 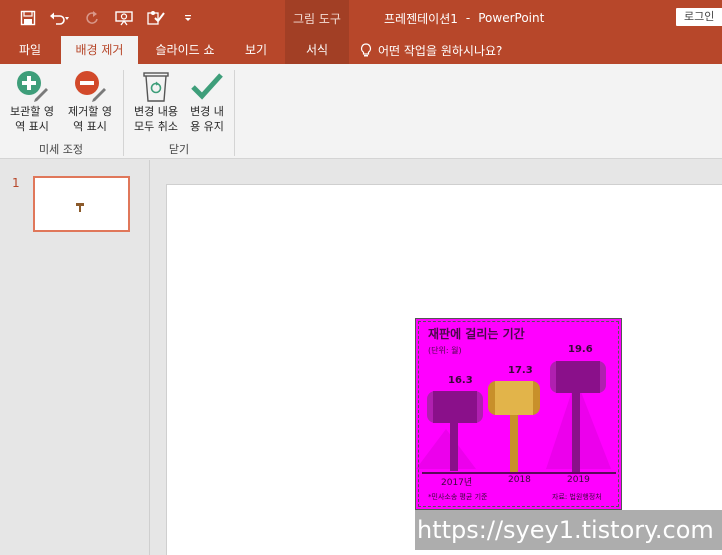 I want to click on group-label-refine: 미세 조정, so click(x=61, y=149).